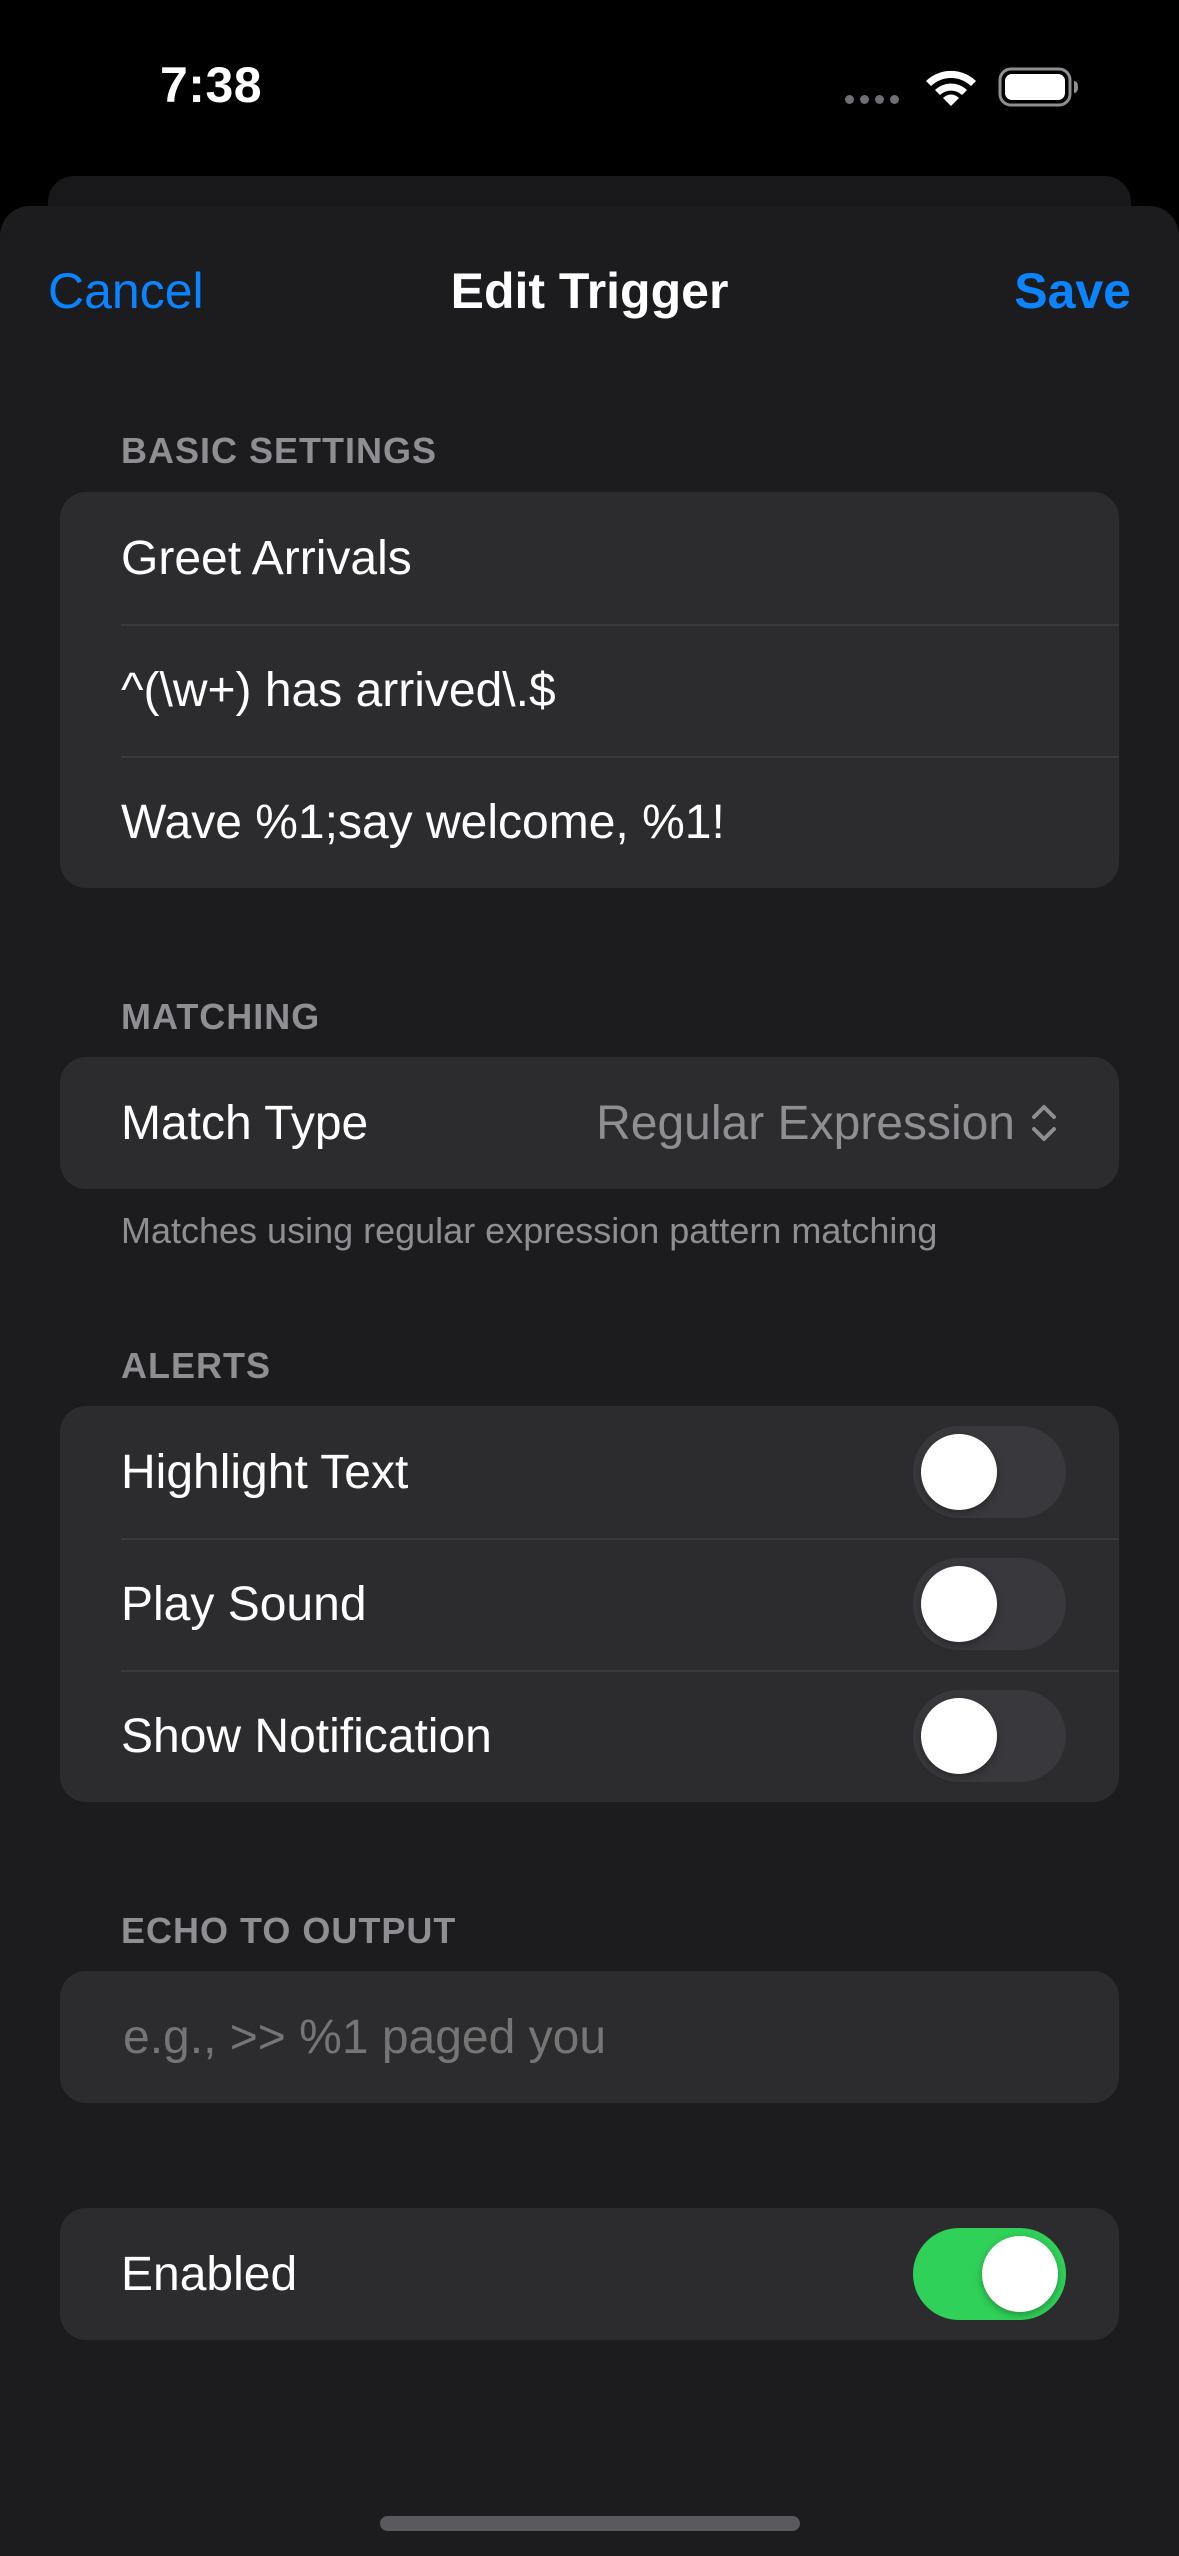 The height and width of the screenshot is (2556, 1179). What do you see at coordinates (221, 1016) in the screenshot?
I see `section-header-matching: MATCHING` at bounding box center [221, 1016].